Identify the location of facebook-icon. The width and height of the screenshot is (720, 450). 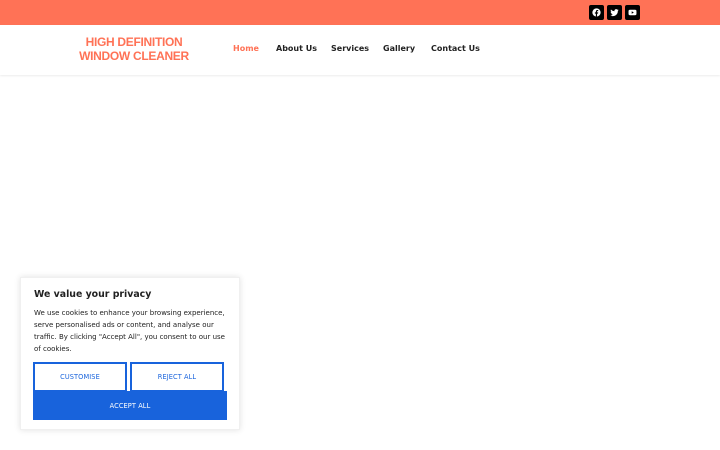
(596, 12).